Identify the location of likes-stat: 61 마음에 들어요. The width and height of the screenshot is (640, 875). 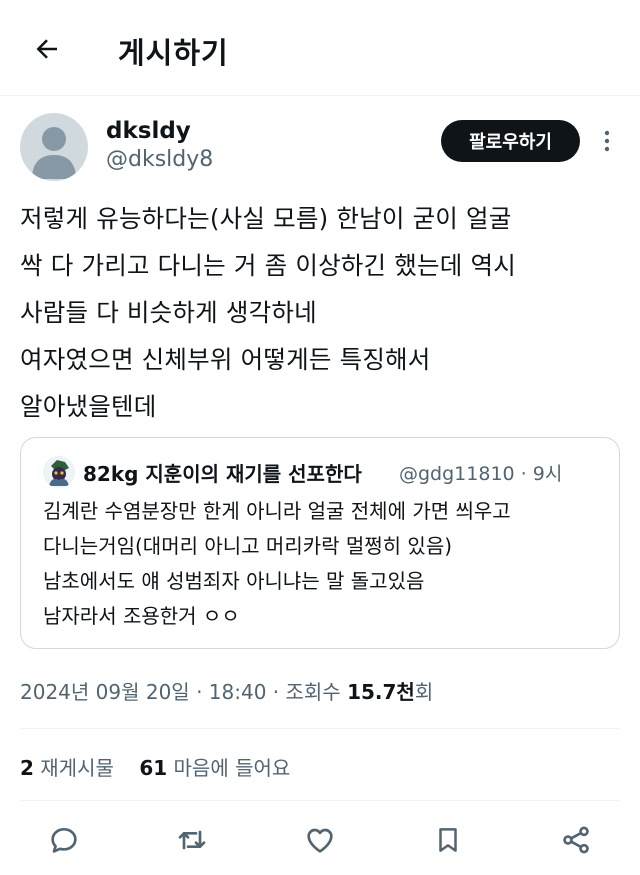
(214, 768).